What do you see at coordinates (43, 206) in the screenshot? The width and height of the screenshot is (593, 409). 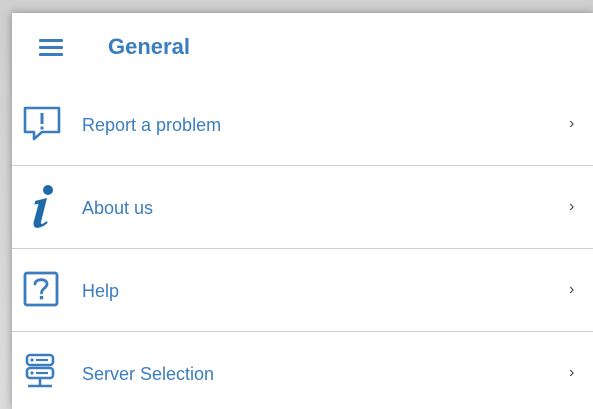 I see `info-icon` at bounding box center [43, 206].